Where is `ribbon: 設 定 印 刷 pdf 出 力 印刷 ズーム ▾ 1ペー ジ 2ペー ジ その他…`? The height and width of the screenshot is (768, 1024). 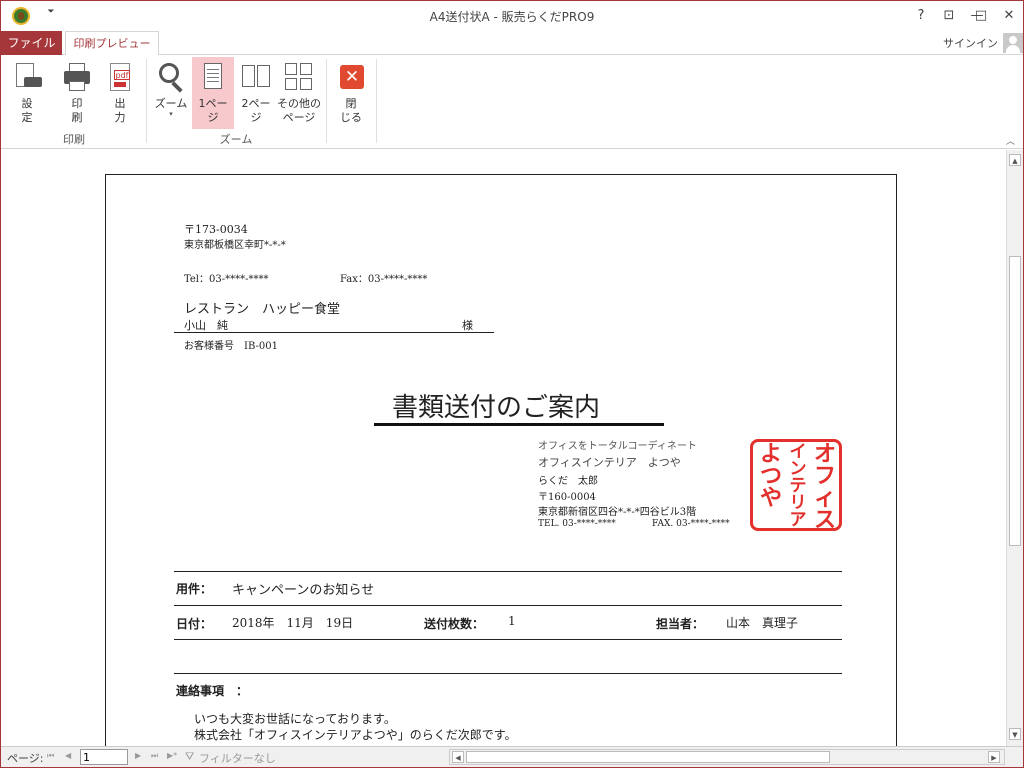 ribbon: 設 定 印 刷 pdf 出 力 印刷 ズーム ▾ 1ペー ジ 2ペー ジ その他… is located at coordinates (512, 102).